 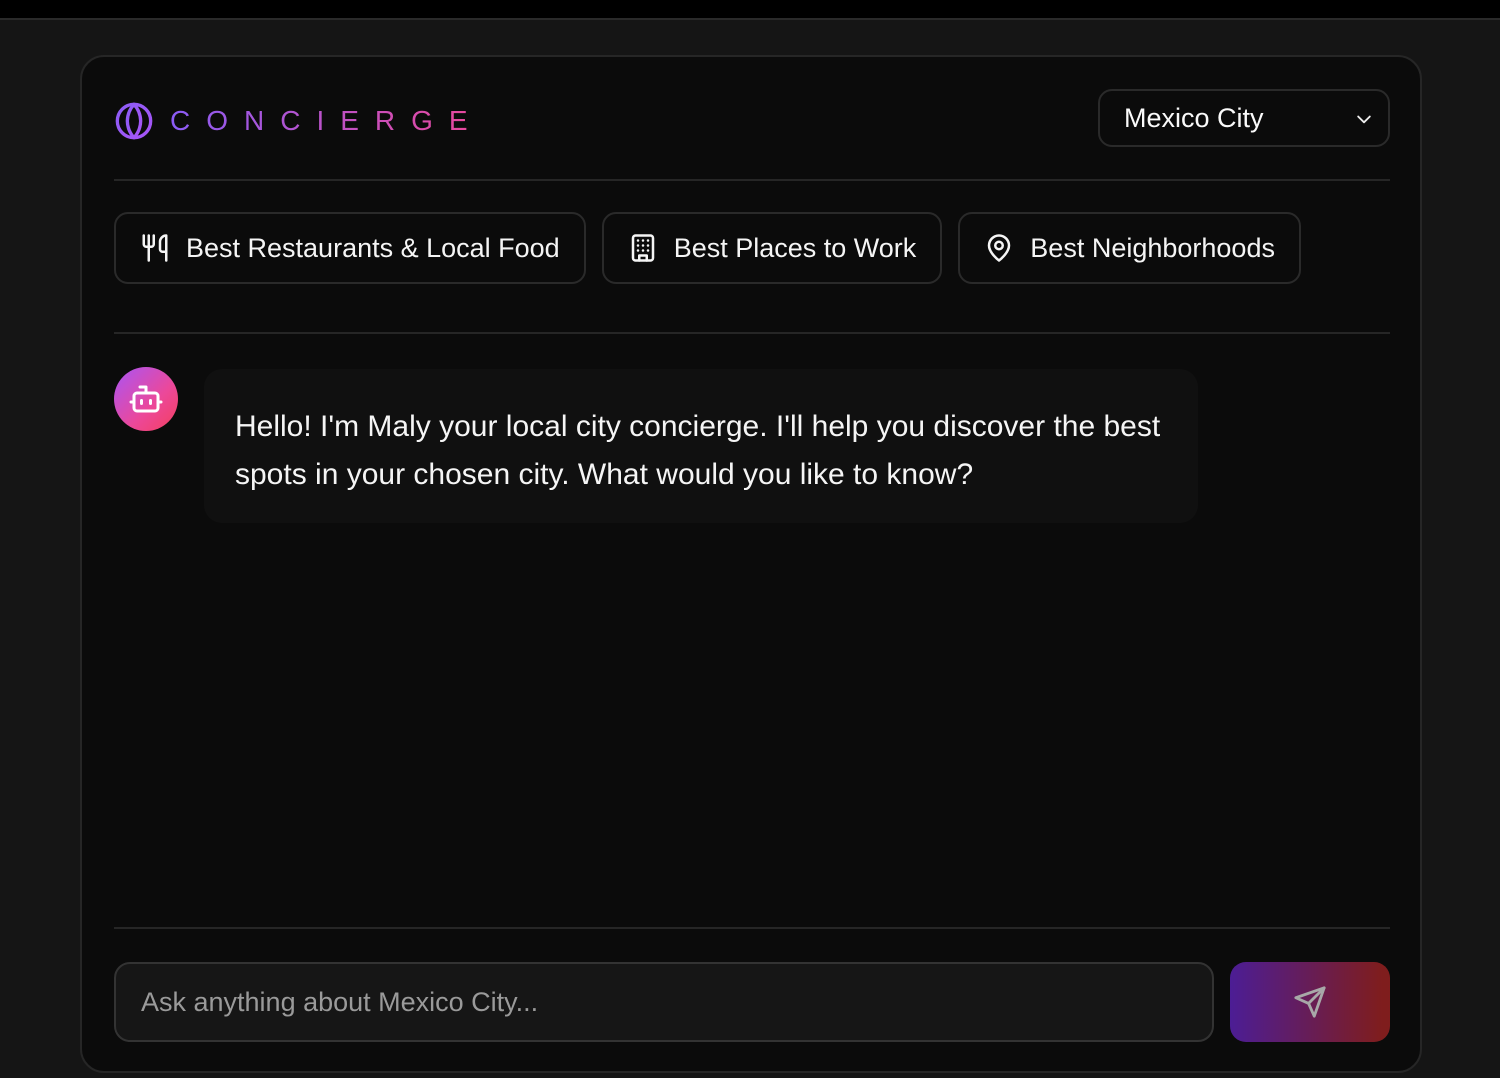 I want to click on chip-neighborhoods-label: Best Neighborhoods, so click(x=1152, y=247).